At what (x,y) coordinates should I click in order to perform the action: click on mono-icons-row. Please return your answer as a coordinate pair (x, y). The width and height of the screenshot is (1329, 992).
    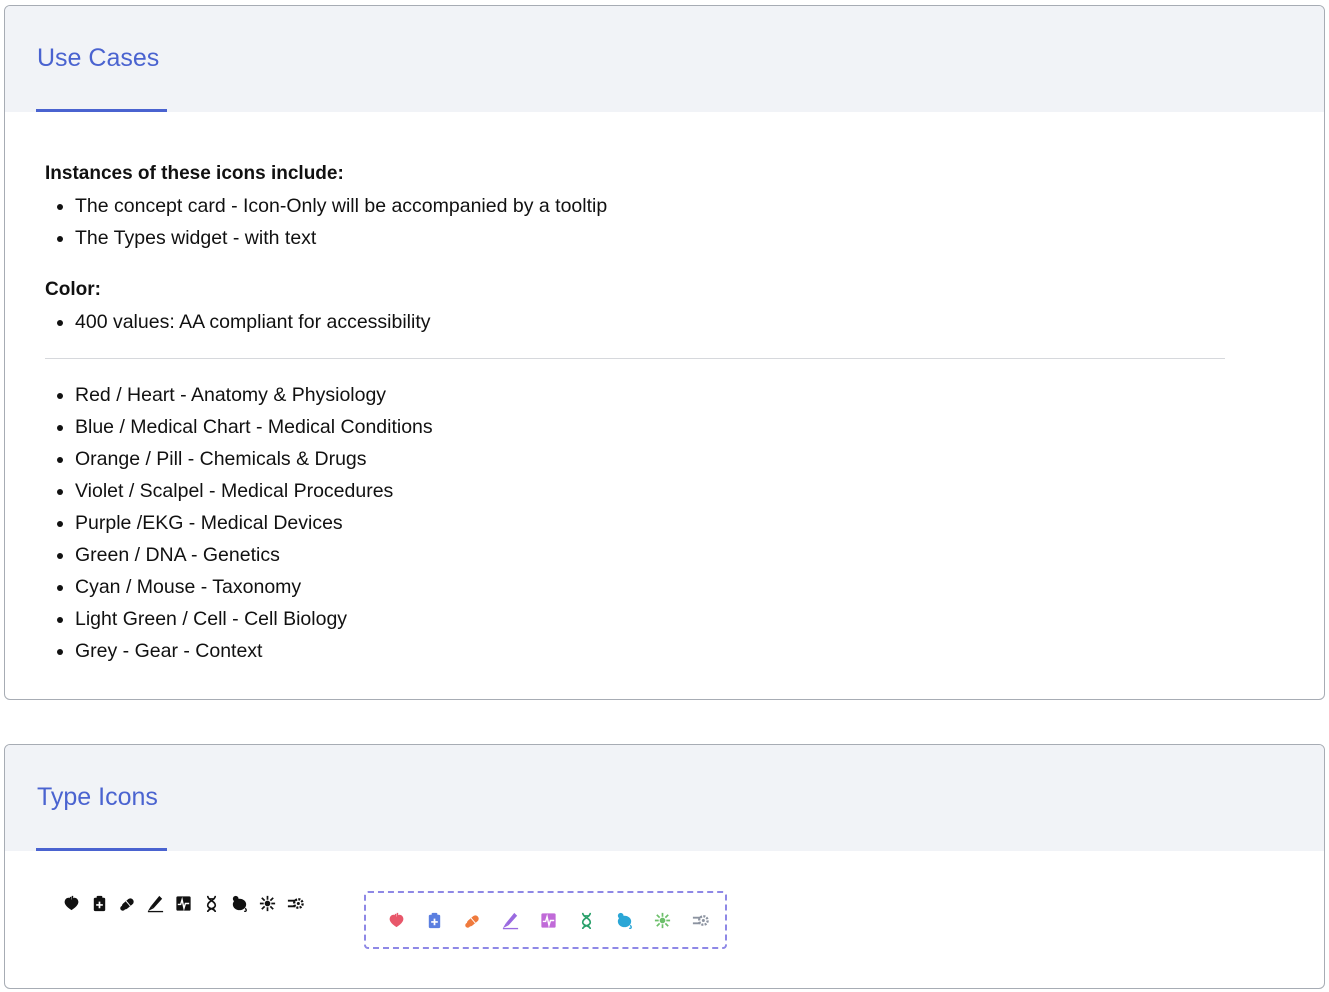
    Looking at the image, I should click on (183, 903).